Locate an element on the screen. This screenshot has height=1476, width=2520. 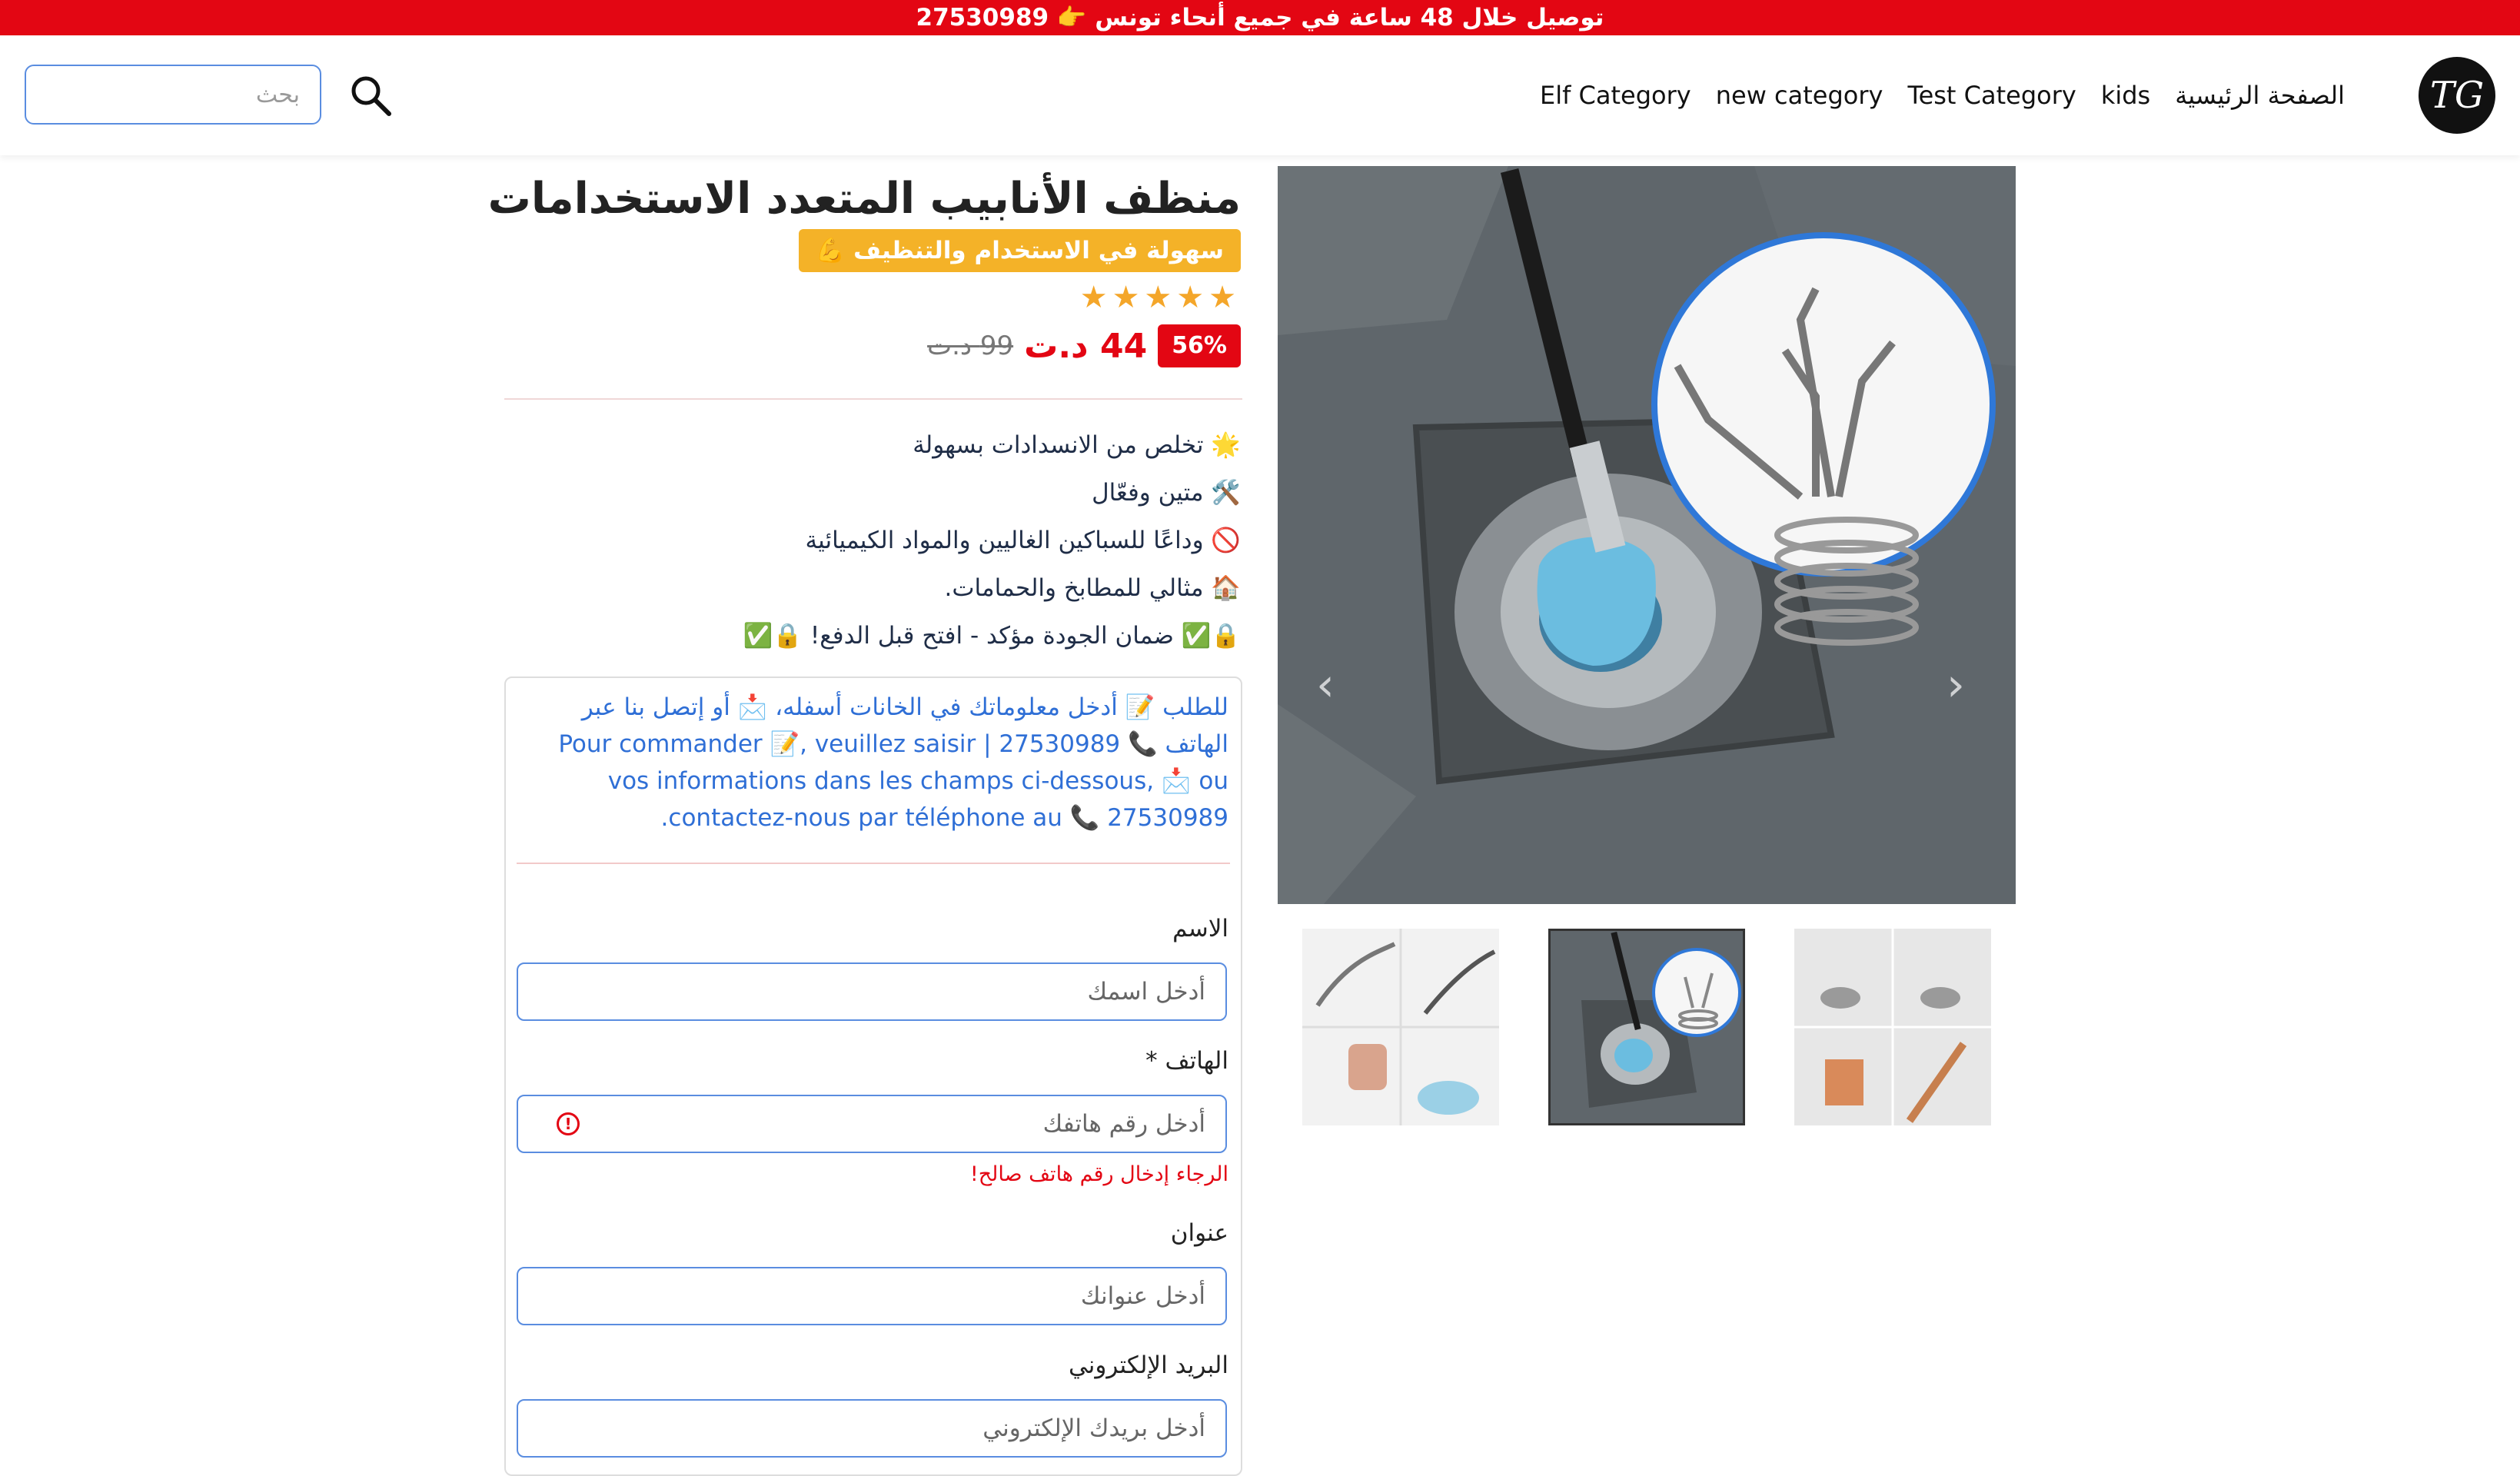
drain-image is located at coordinates (1647, 535).